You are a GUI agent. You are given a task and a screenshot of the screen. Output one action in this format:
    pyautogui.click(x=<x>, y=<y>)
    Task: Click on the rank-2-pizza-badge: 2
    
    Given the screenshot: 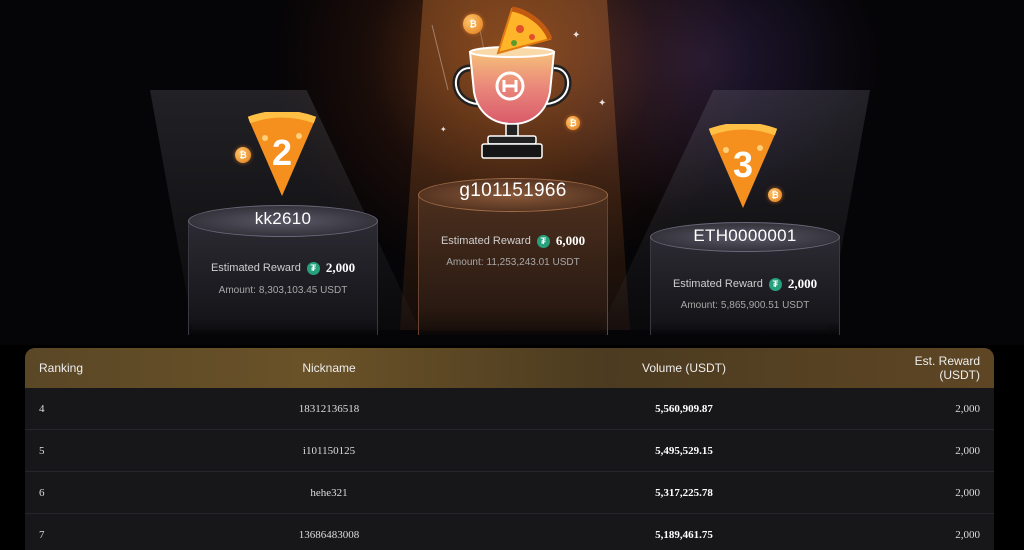 What is the action you would take?
    pyautogui.click(x=282, y=154)
    